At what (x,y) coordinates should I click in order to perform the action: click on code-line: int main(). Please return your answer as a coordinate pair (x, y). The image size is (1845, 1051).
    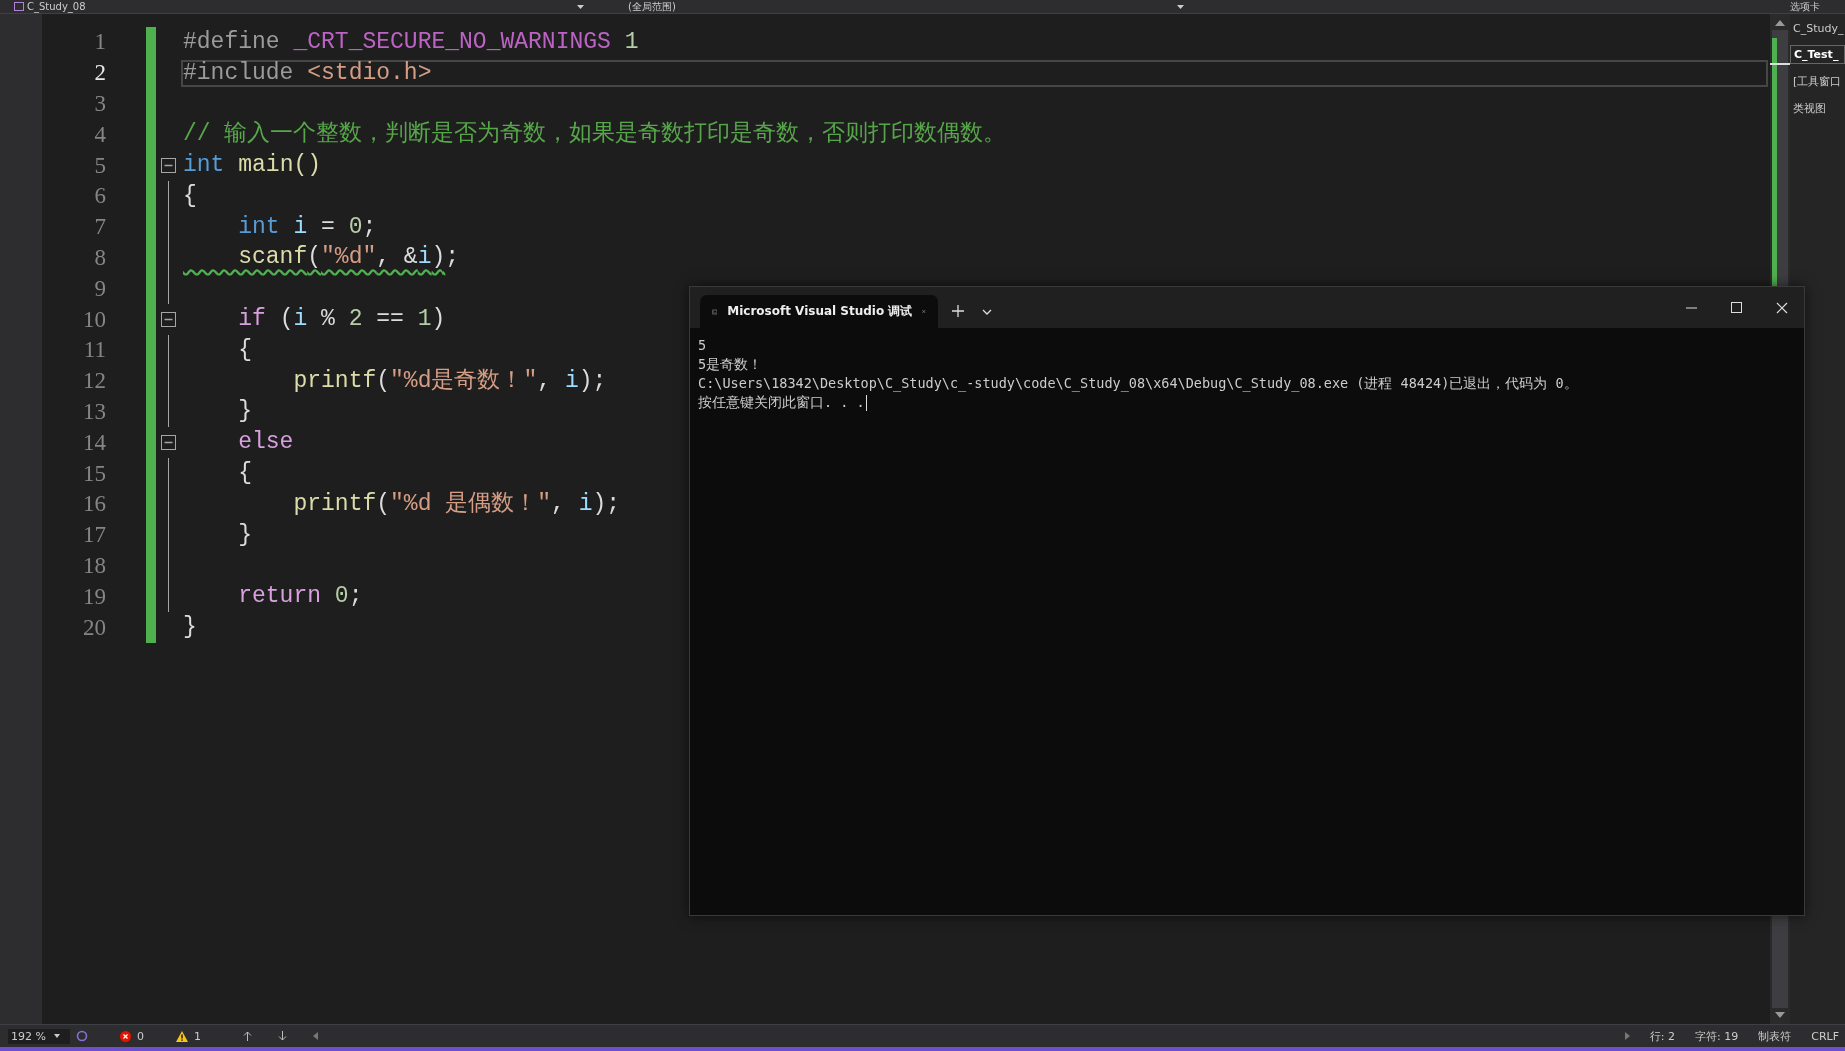
    Looking at the image, I should click on (252, 166).